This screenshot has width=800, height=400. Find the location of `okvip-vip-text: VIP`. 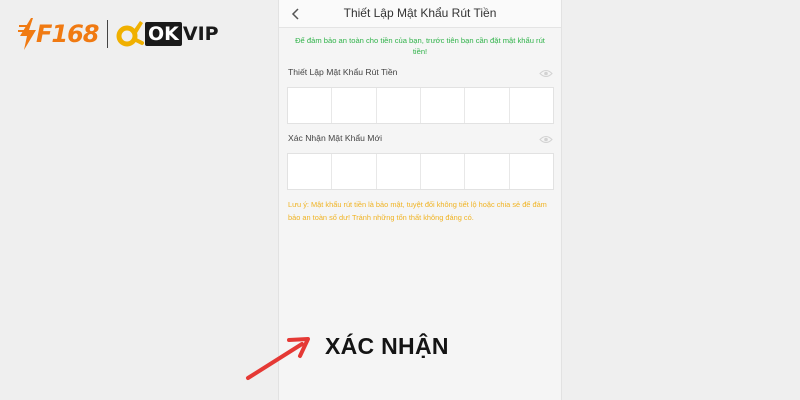

okvip-vip-text: VIP is located at coordinates (200, 34).